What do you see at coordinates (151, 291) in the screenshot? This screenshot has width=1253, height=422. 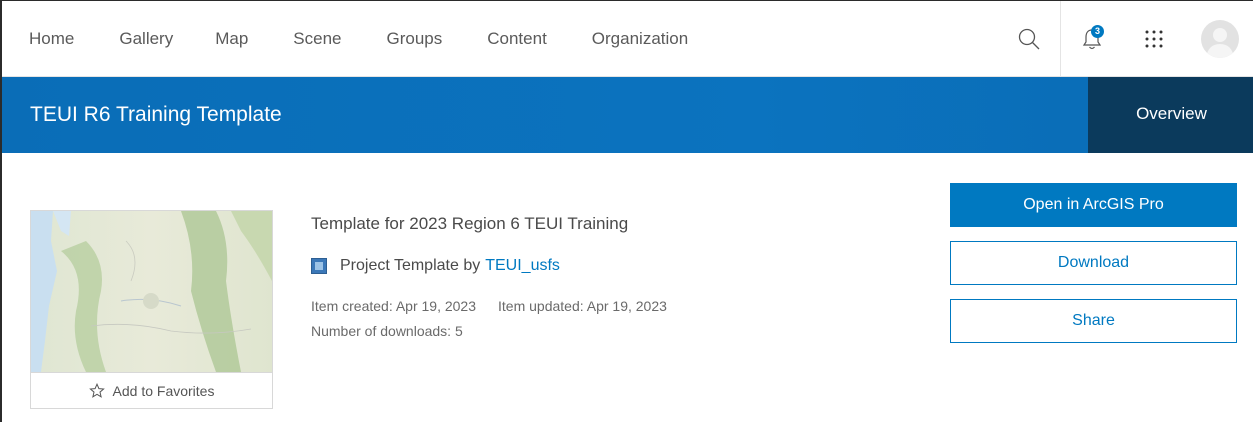 I see `map-thumbnail` at bounding box center [151, 291].